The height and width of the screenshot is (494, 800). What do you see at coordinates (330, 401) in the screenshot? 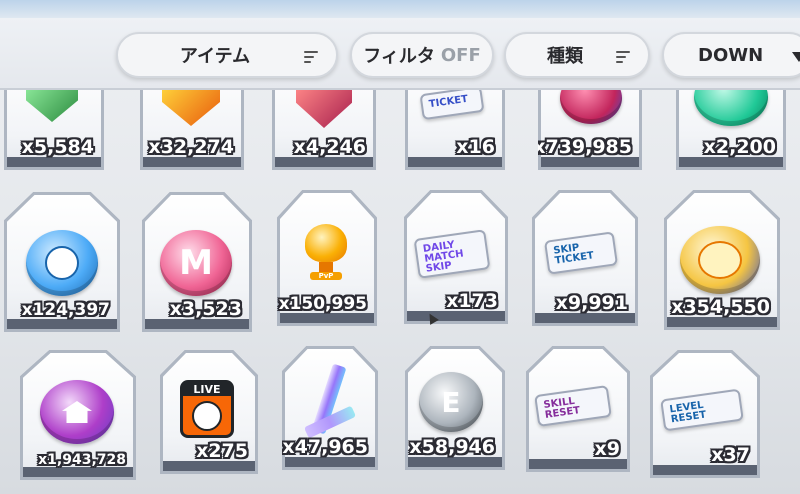
I see `crystal-l-icon` at bounding box center [330, 401].